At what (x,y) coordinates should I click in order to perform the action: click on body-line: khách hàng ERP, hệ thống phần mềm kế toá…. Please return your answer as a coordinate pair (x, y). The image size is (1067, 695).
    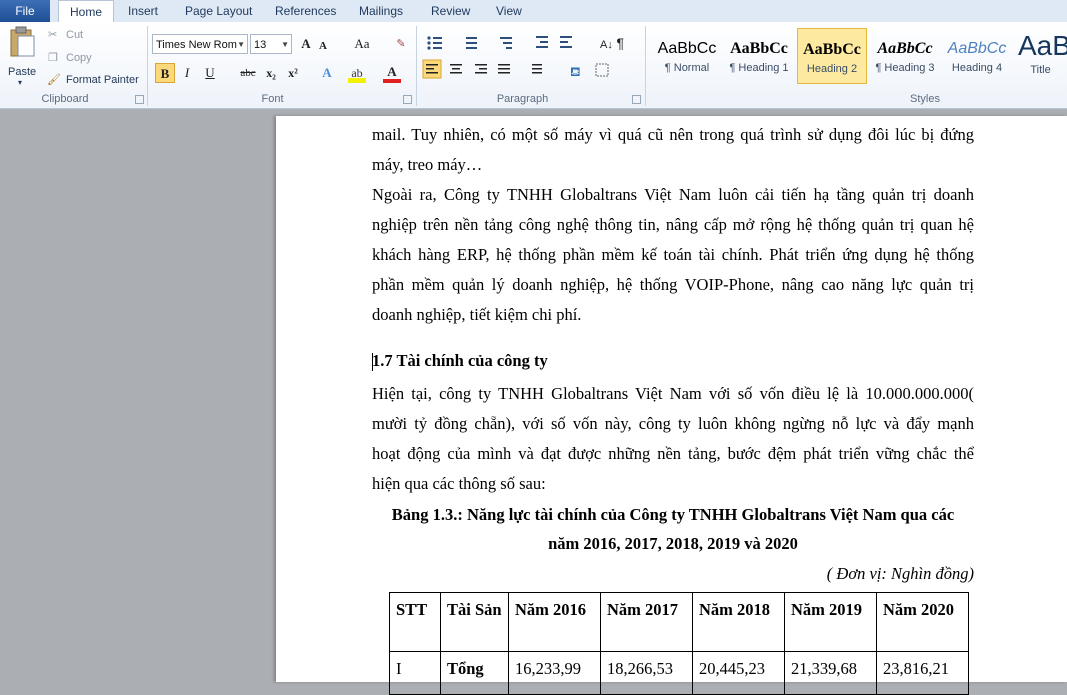
    Looking at the image, I should click on (673, 254).